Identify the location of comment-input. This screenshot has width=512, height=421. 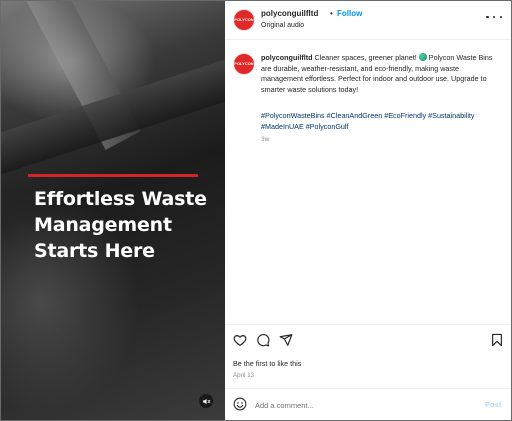
(365, 405).